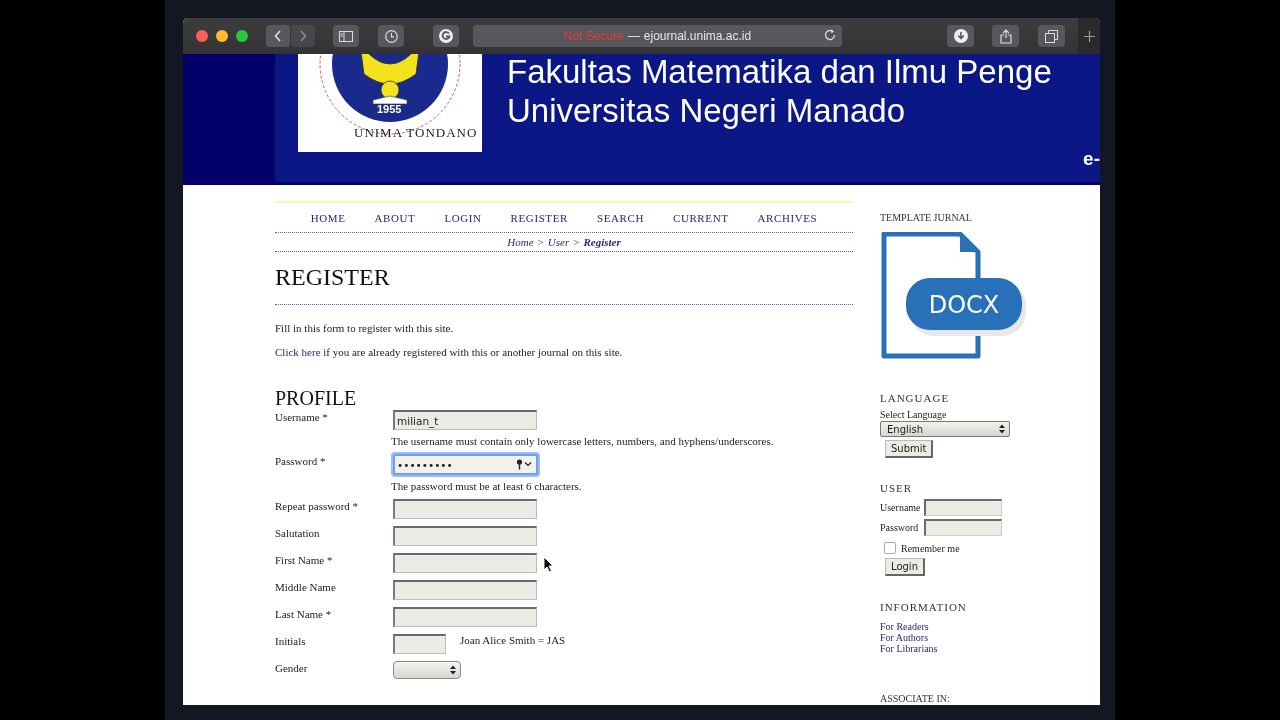 The width and height of the screenshot is (1280, 720). What do you see at coordinates (930, 548) in the screenshot?
I see `checkbox-label: Remember me` at bounding box center [930, 548].